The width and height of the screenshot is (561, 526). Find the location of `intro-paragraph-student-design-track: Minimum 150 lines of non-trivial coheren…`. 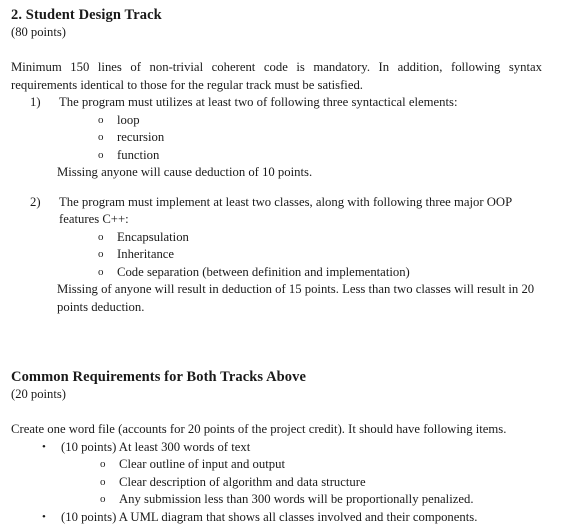

intro-paragraph-student-design-track: Minimum 150 lines of non-trivial coheren… is located at coordinates (276, 76).